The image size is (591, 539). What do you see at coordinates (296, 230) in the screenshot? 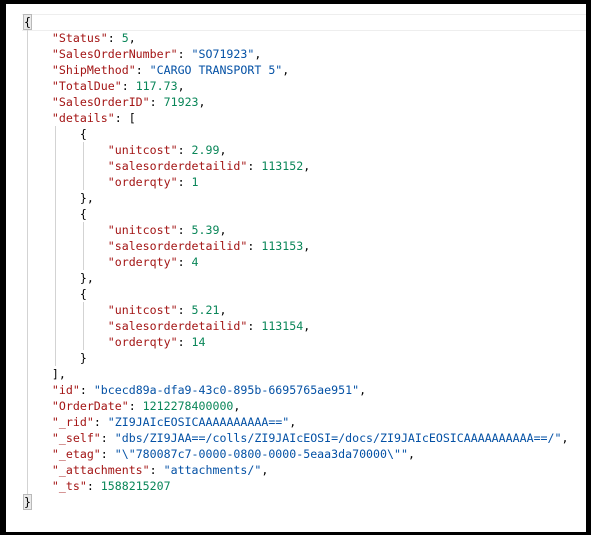
I see `code-line: "unitcost": 5.39,` at bounding box center [296, 230].